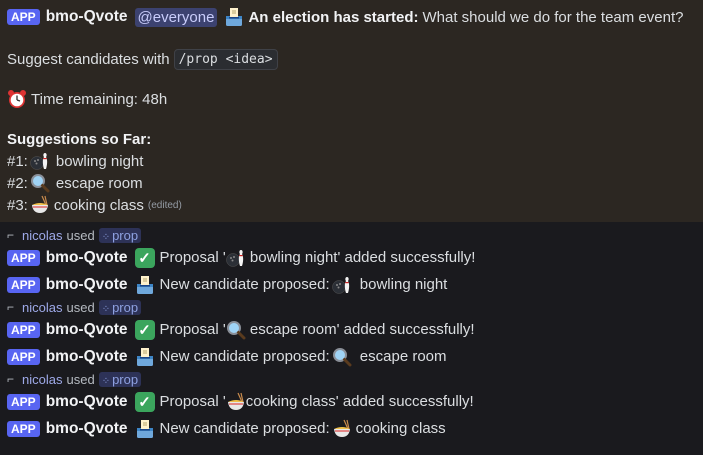  What do you see at coordinates (17, 99) in the screenshot?
I see `alarm-clock-icon` at bounding box center [17, 99].